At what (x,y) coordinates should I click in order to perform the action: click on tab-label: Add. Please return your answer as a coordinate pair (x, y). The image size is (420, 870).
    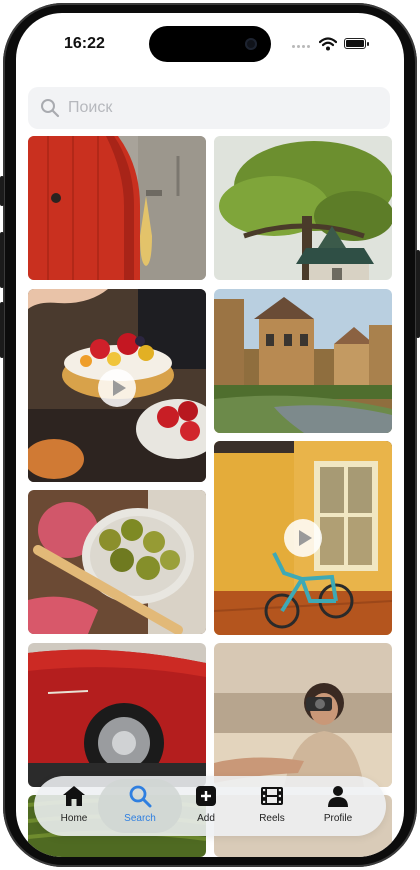
    Looking at the image, I should click on (206, 818).